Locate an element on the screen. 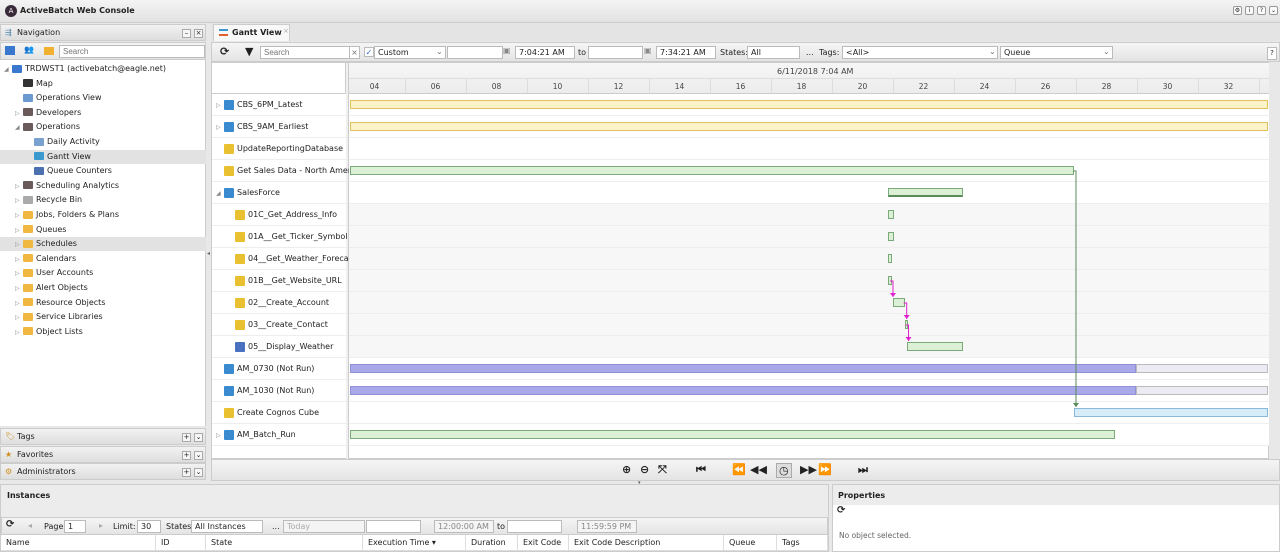 The height and width of the screenshot is (552, 1280). navigation-search-input is located at coordinates (132, 51).